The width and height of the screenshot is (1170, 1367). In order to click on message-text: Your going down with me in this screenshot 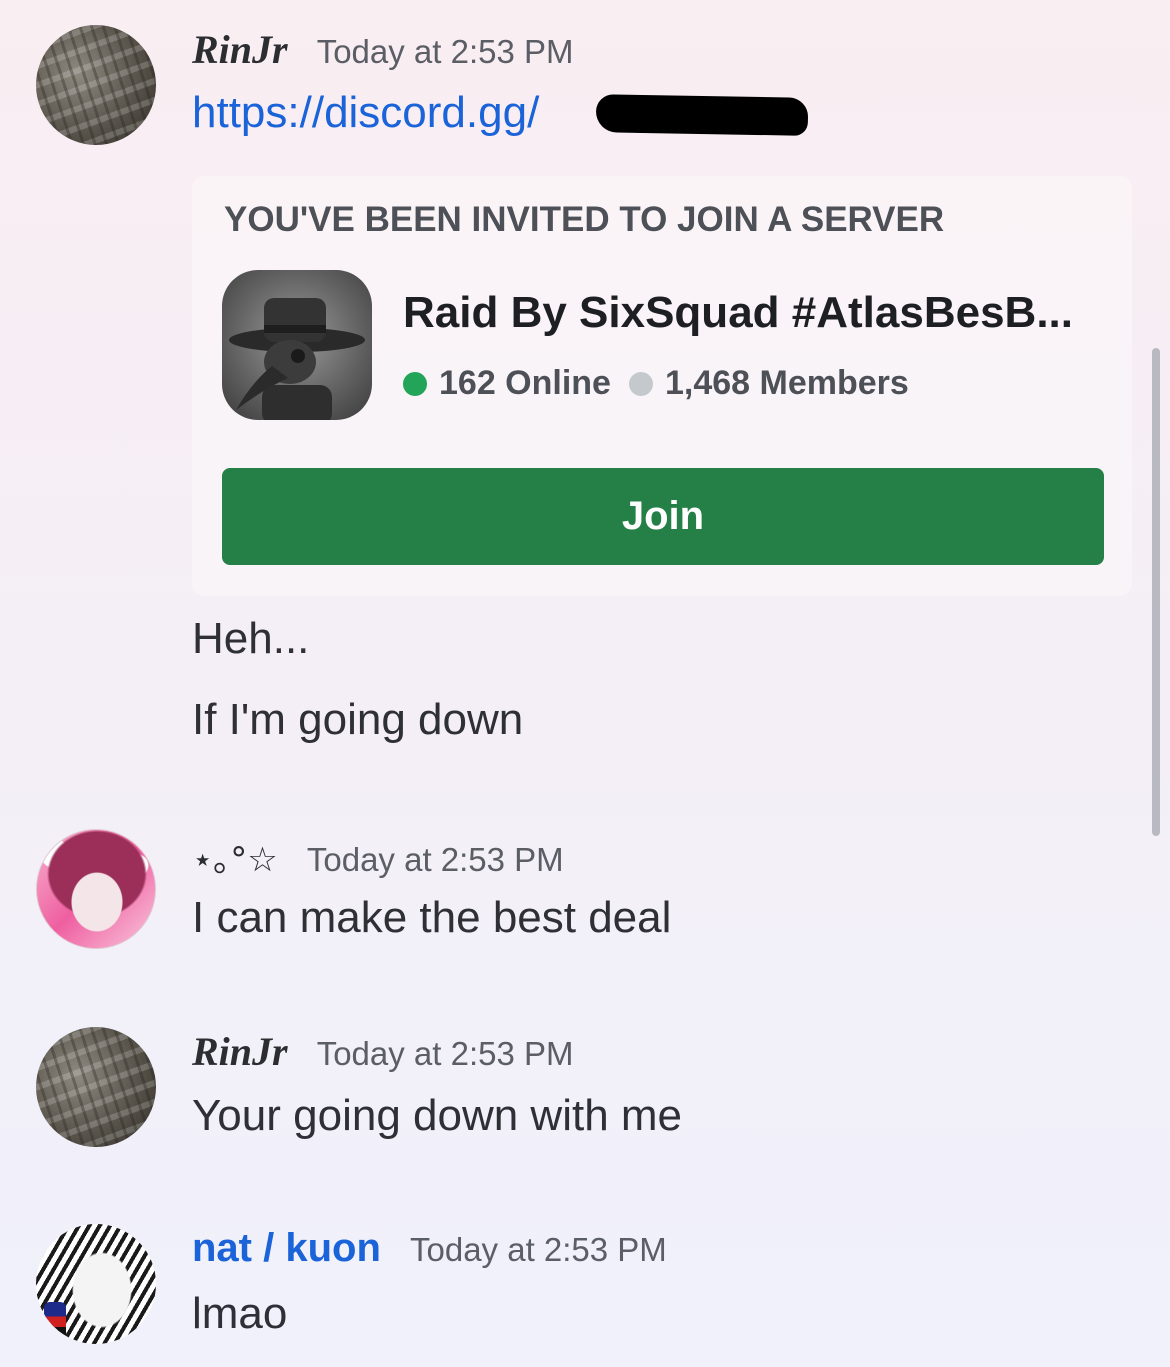, I will do `click(437, 1115)`.